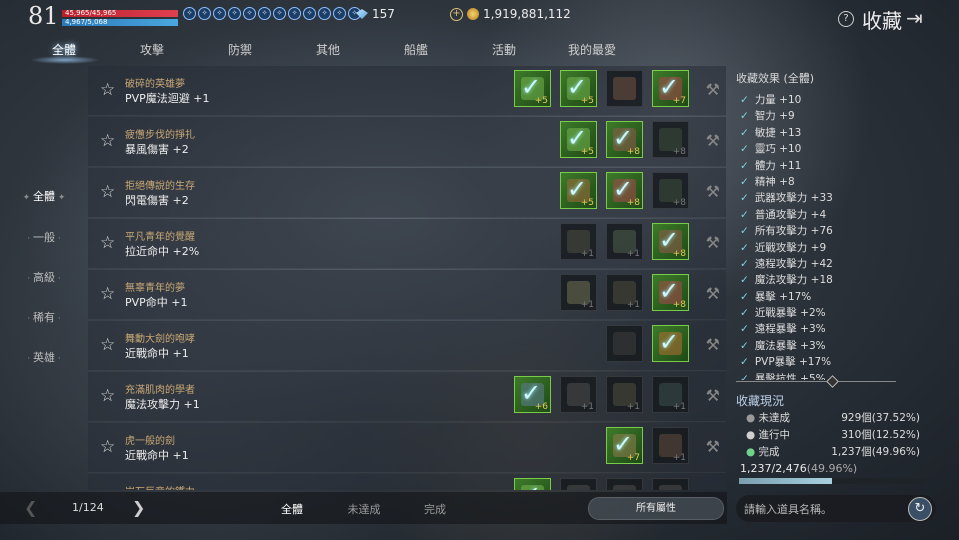  Describe the element at coordinates (30, 507) in the screenshot. I see `prev-page-icon: ❮` at that location.